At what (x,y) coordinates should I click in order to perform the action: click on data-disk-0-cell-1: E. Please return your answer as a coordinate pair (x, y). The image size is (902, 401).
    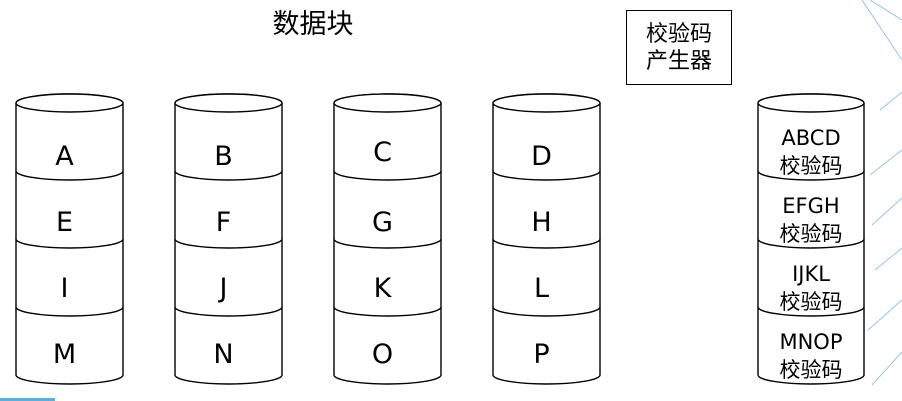
    Looking at the image, I should click on (64, 222).